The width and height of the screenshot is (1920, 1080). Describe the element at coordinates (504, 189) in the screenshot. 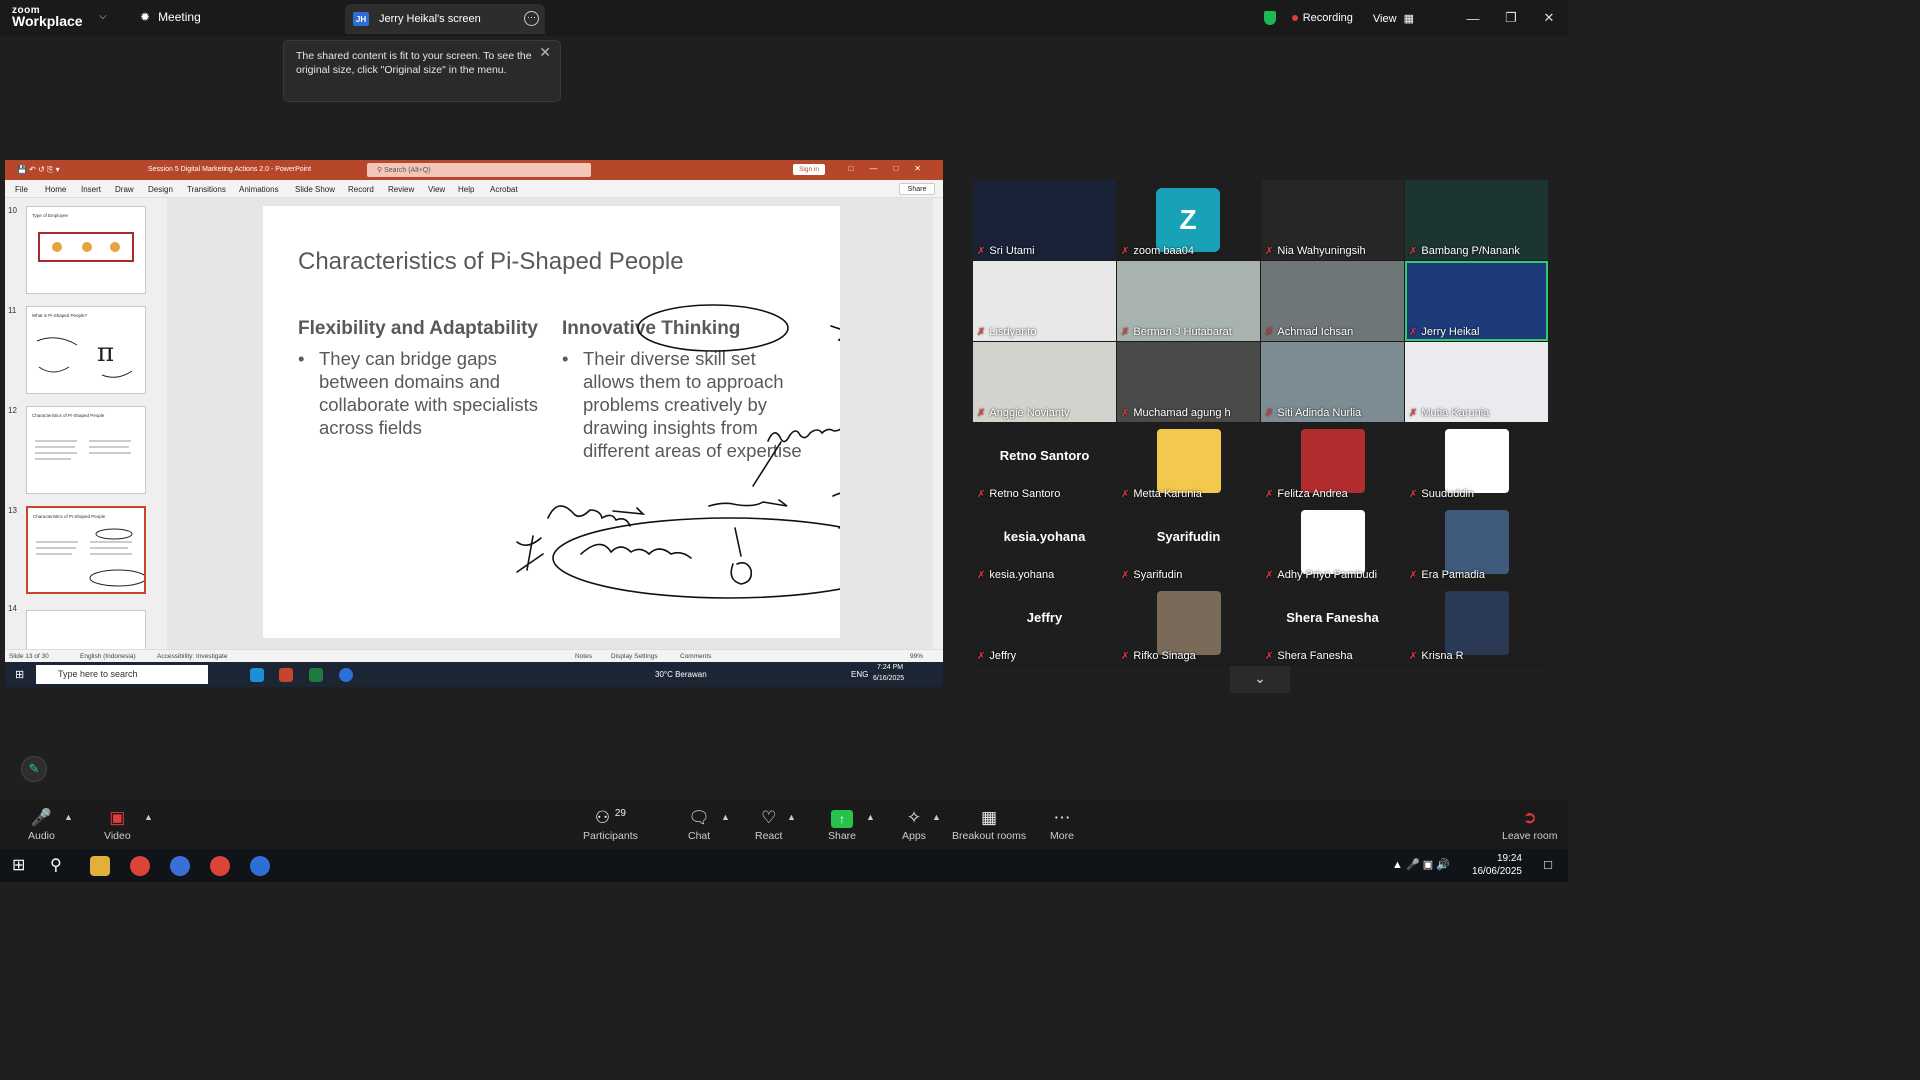

I see `ribbon-tab-acrobat: Acrobat` at that location.